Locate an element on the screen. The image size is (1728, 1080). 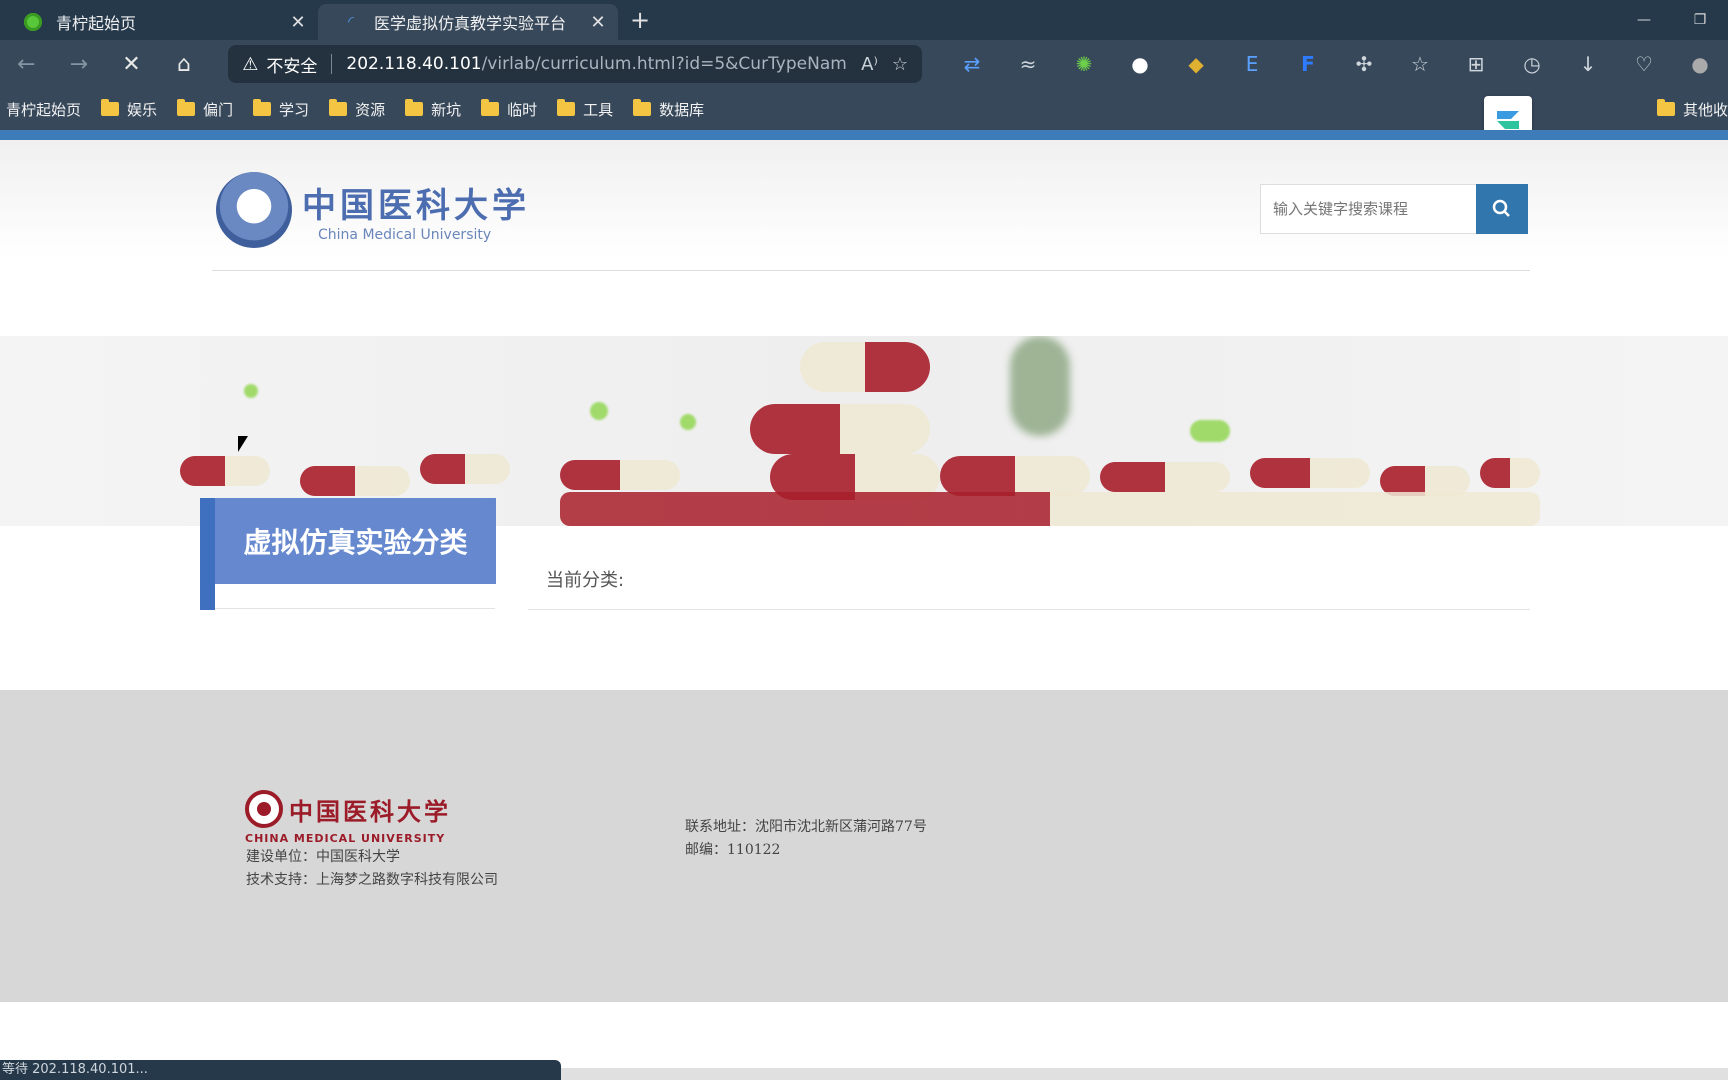
bookmarks-bar: 青柠起始页 娱乐 偏门 学习 资源 新坑 临时 工具 数据库 其他收 is located at coordinates (864, 109).